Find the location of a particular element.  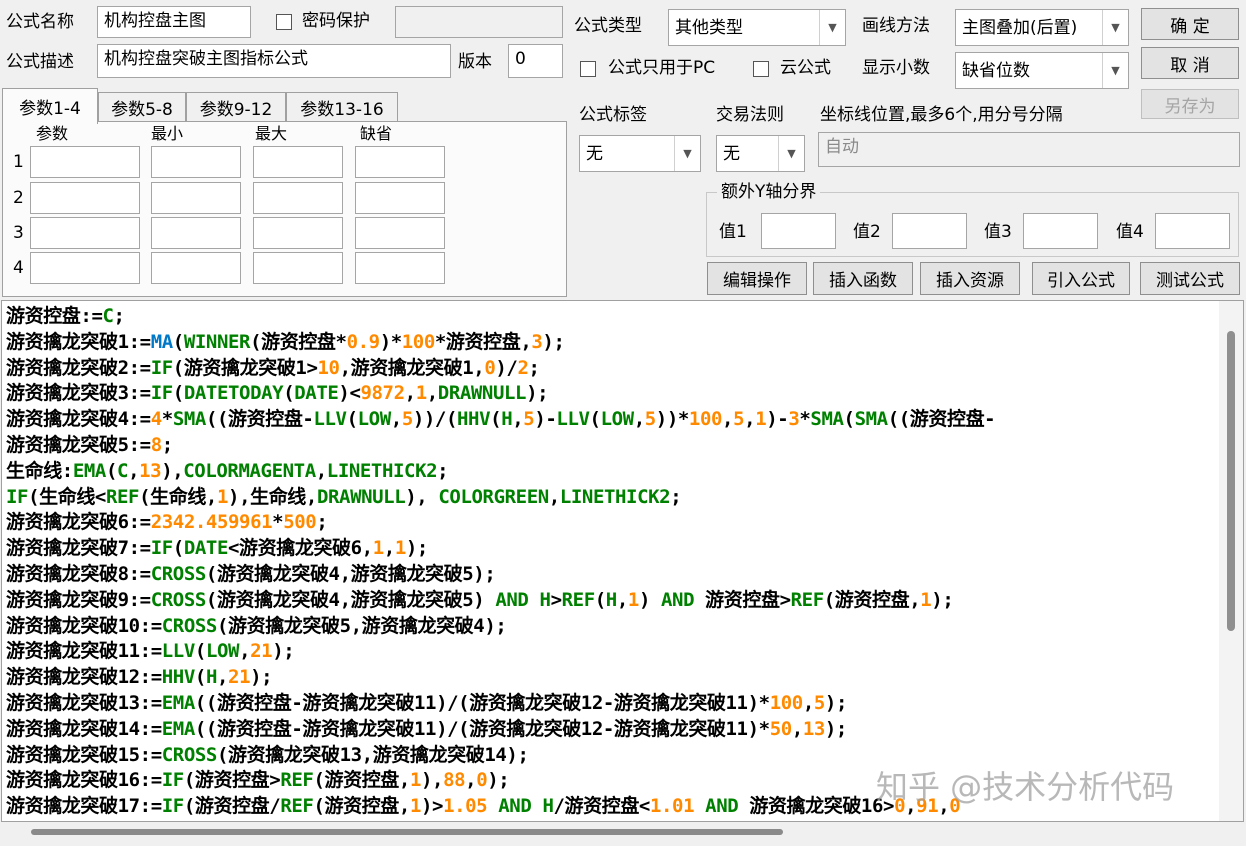

horizontal-scroll-thumb is located at coordinates (407, 832).